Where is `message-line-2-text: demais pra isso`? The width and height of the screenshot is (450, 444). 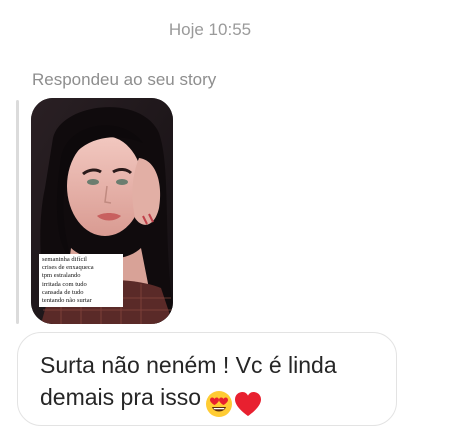 message-line-2-text: demais pra isso is located at coordinates (121, 397).